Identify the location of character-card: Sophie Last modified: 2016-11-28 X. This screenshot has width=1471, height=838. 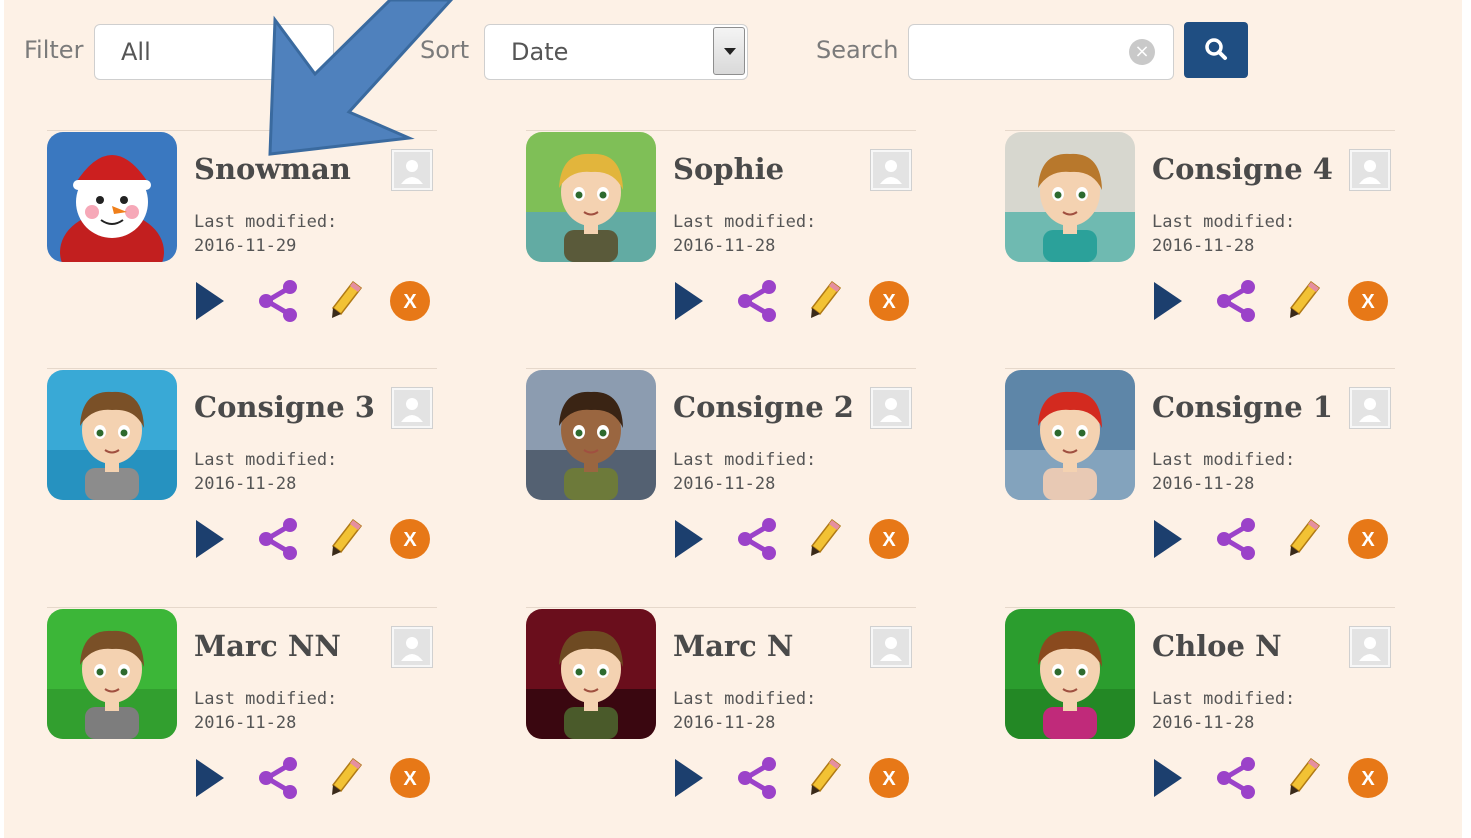
(721, 242).